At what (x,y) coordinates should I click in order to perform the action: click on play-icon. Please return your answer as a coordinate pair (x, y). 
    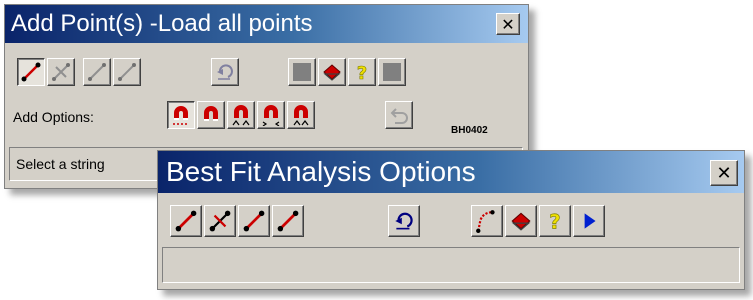
    Looking at the image, I should click on (590, 221).